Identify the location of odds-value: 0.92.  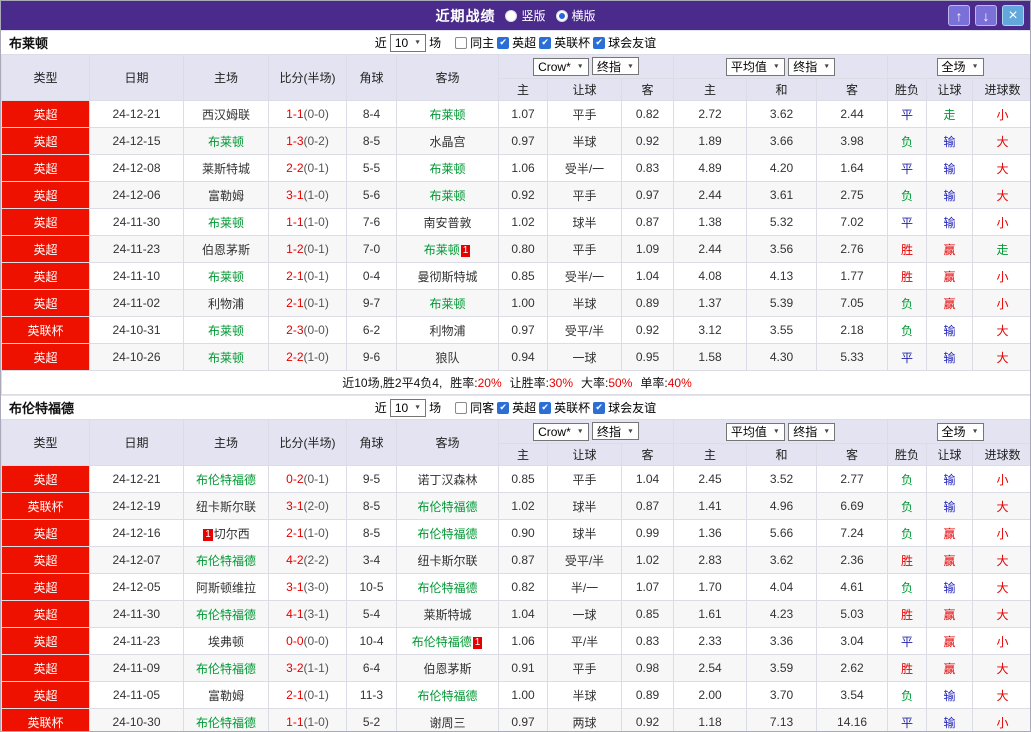
(647, 719).